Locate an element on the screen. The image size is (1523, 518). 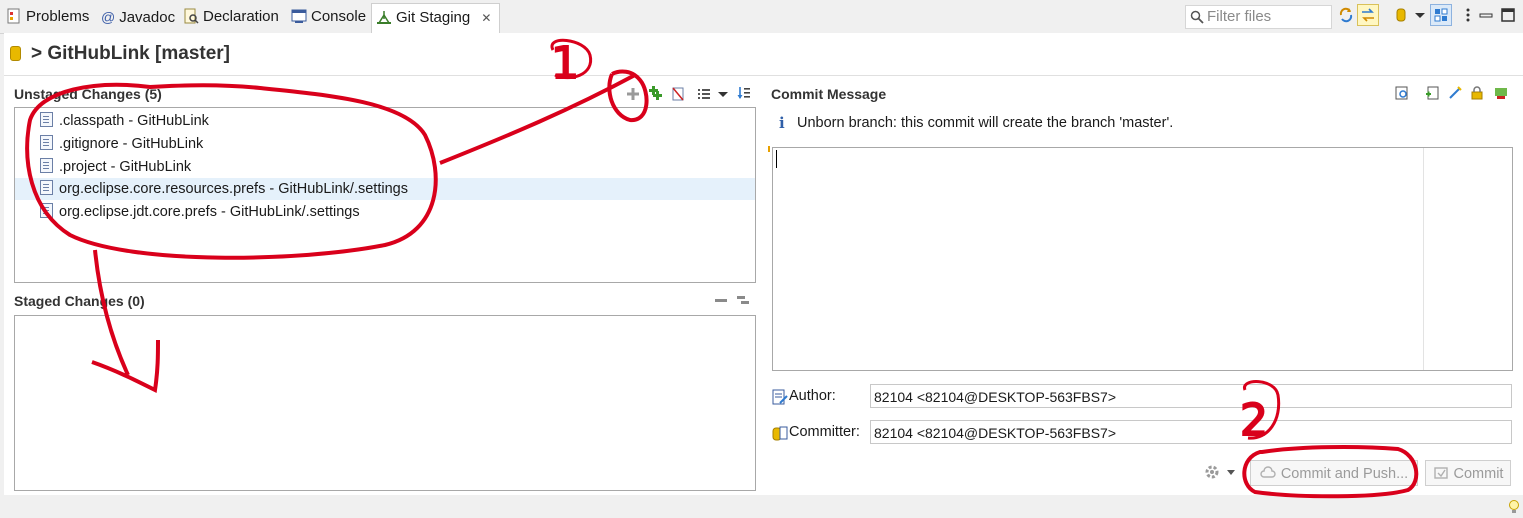
annotation-circle-commit-push is located at coordinates (1330, 472).